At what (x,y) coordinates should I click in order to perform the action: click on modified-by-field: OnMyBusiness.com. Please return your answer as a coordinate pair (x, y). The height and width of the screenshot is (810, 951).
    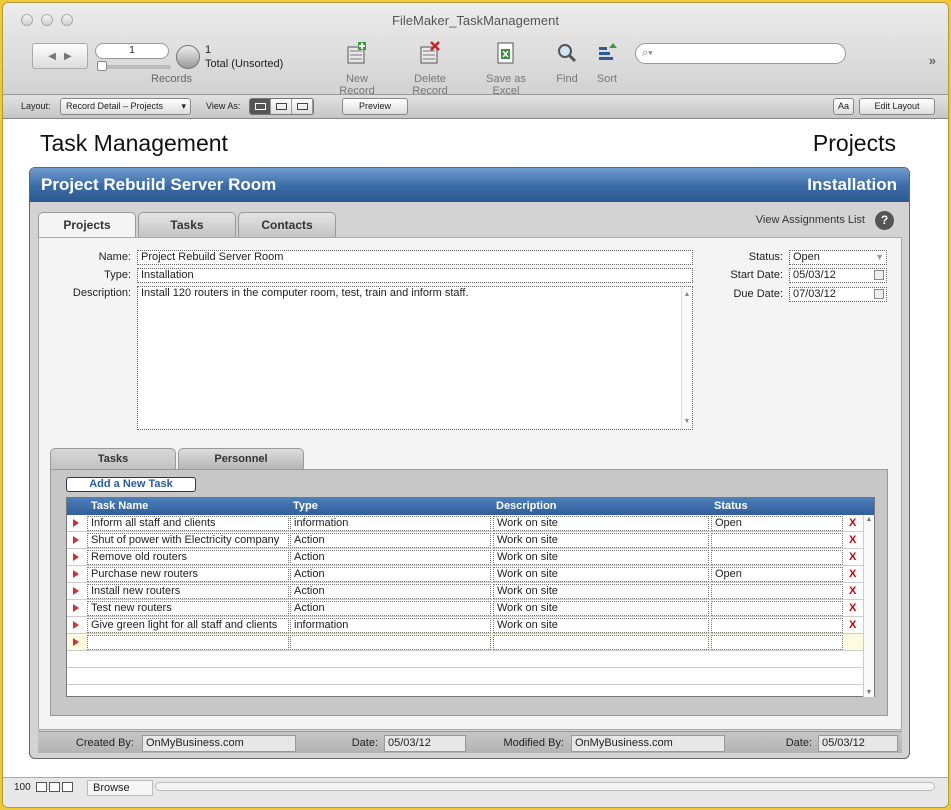
    Looking at the image, I should click on (648, 743).